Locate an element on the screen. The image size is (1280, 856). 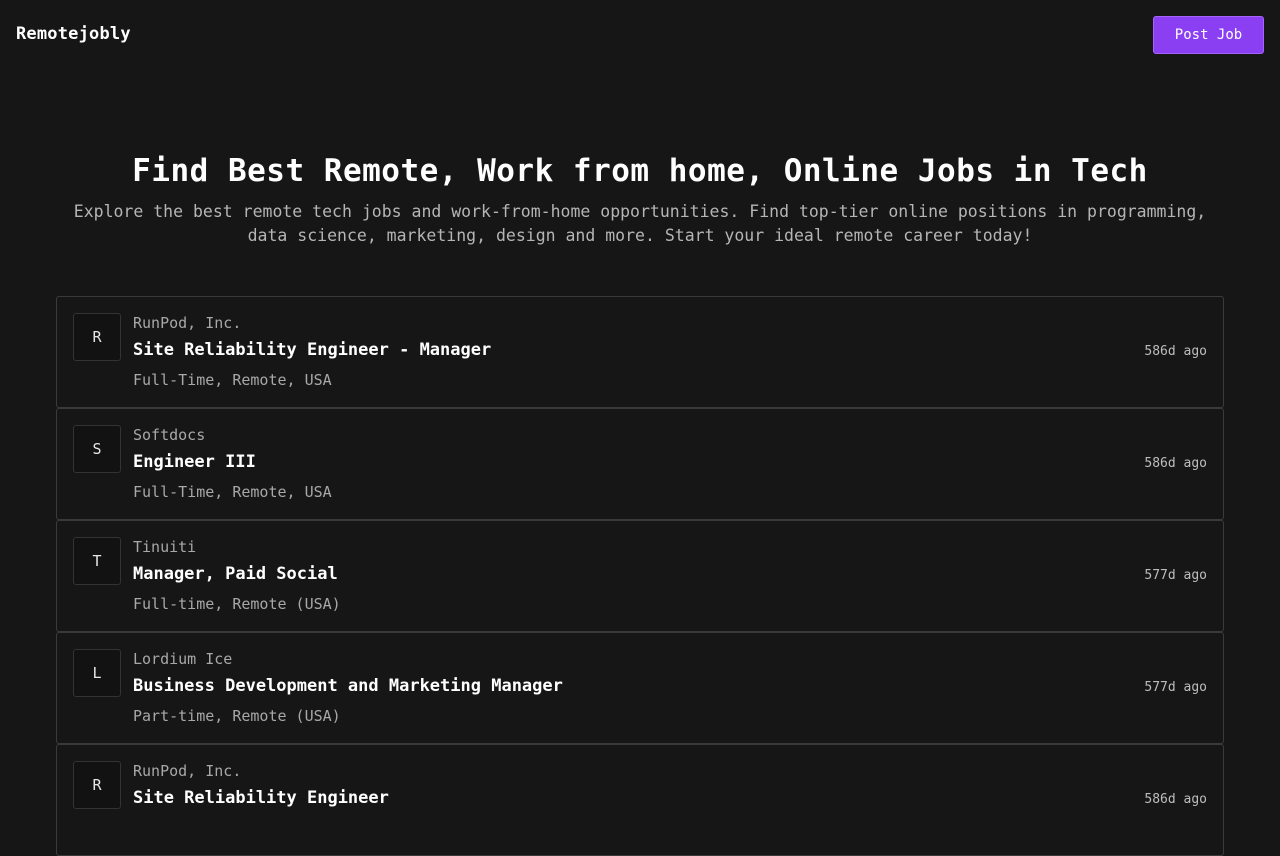
post-job-button: Post Job is located at coordinates (1208, 35).